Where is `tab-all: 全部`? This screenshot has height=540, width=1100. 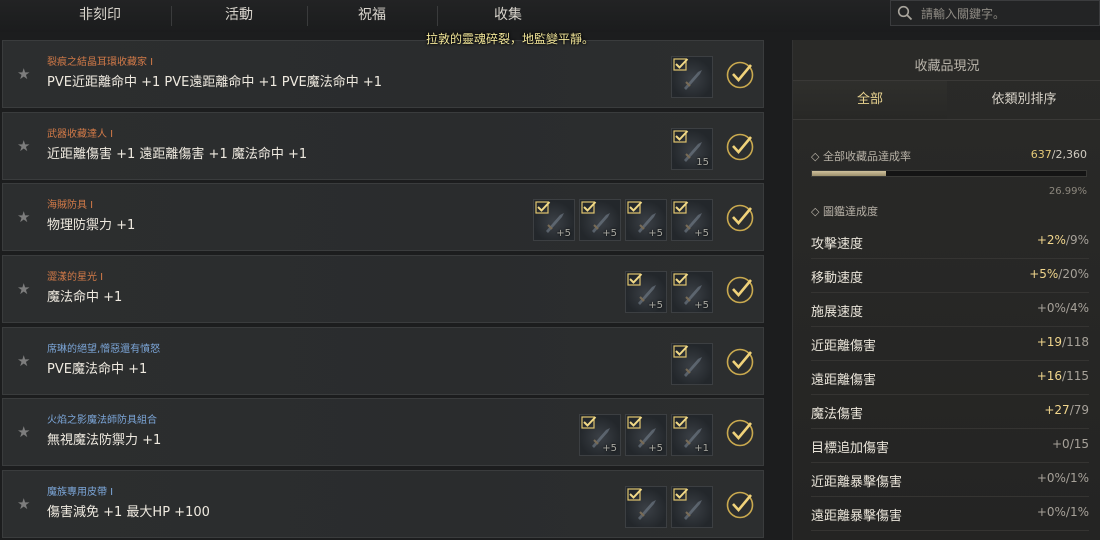 tab-all: 全部 is located at coordinates (870, 100).